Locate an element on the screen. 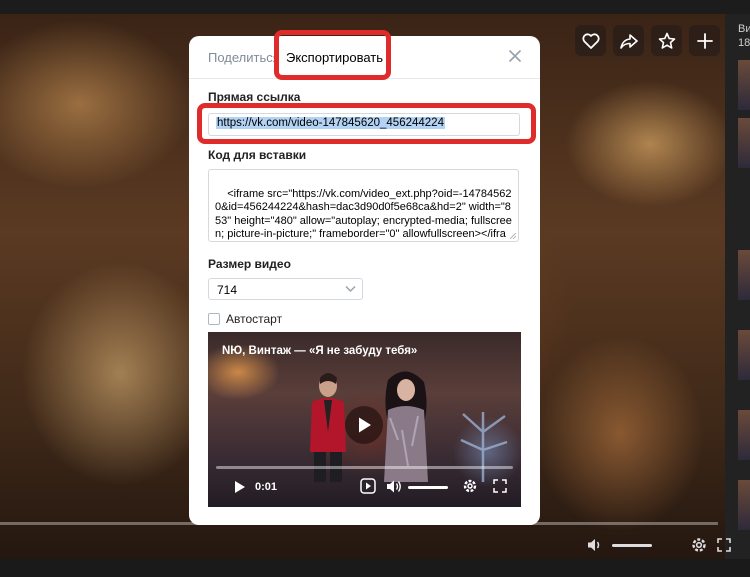 This screenshot has width=750, height=577. share-button is located at coordinates (628, 40).